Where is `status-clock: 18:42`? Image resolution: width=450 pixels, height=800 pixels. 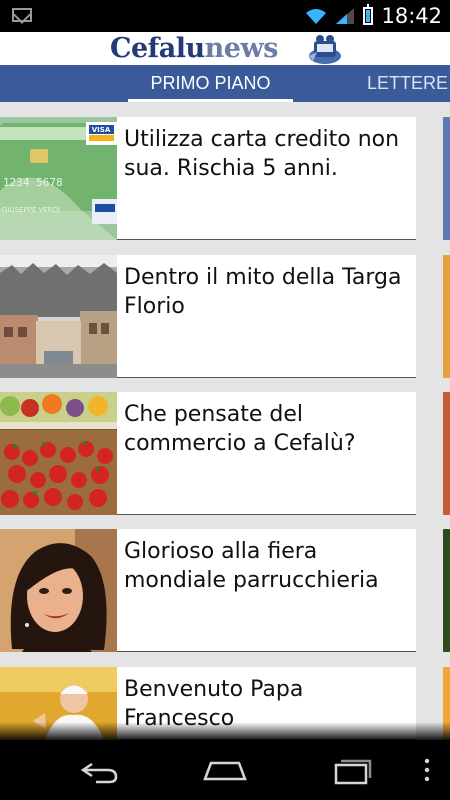
status-clock: 18:42 is located at coordinates (411, 16).